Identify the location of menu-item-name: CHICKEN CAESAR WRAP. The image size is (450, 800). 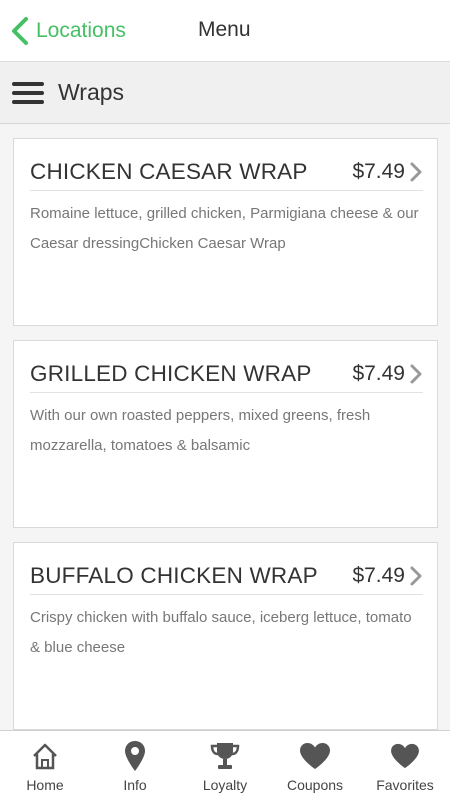
(169, 171).